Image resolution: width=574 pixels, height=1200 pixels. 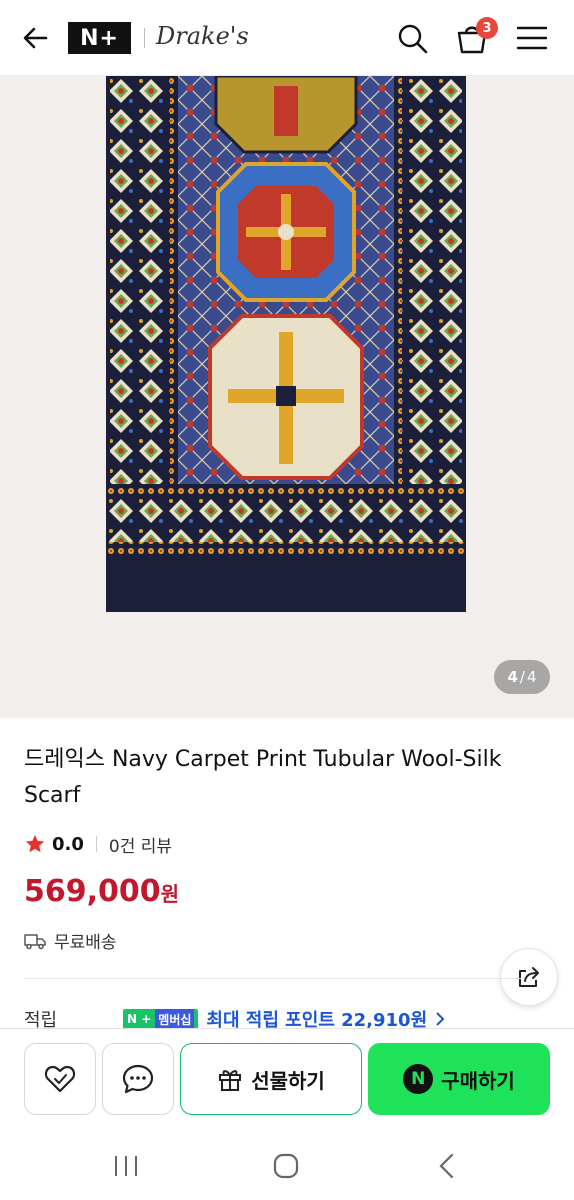 I want to click on brand-divider, so click(x=144, y=38).